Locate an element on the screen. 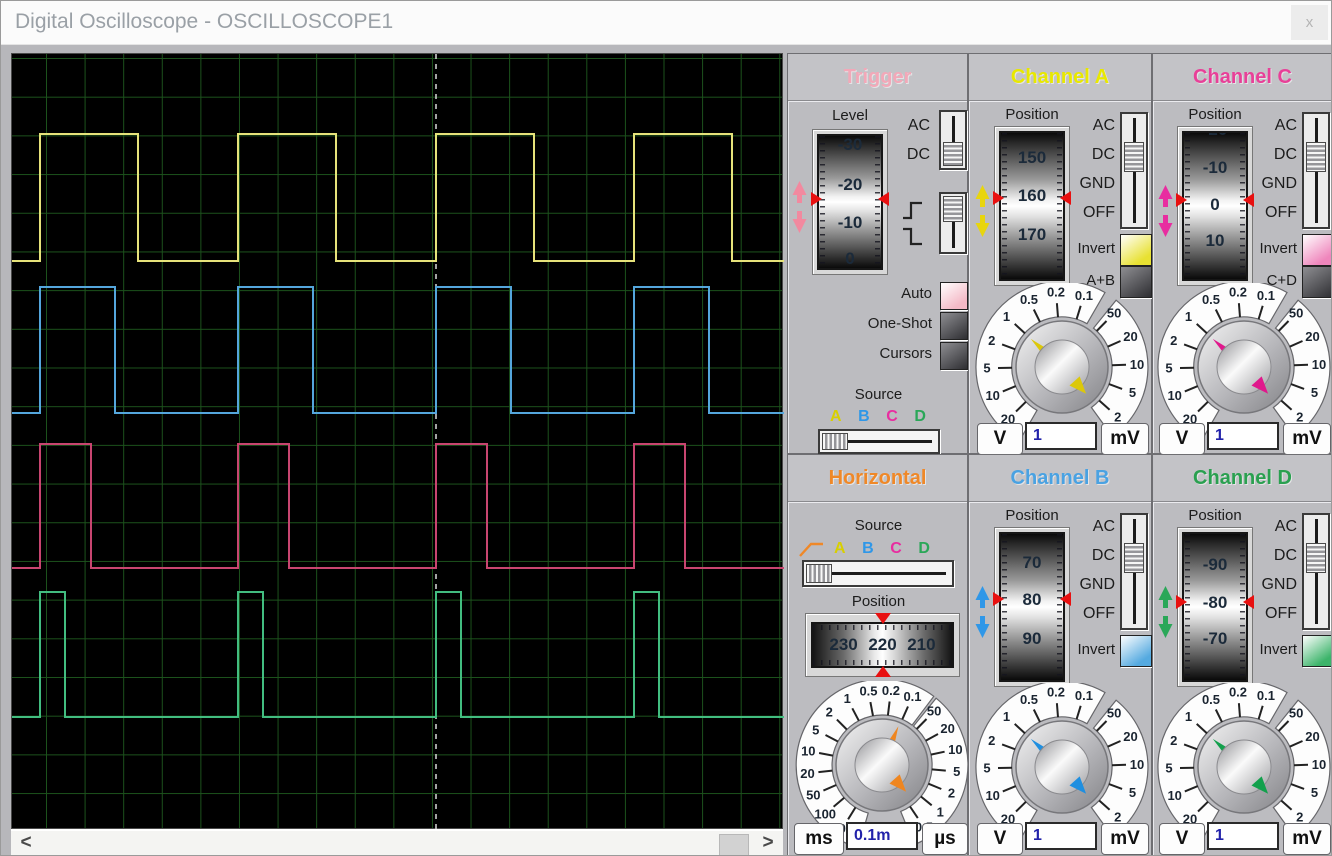 This screenshot has height=856, width=1332. channel-b-position-dial: 70 80 90 is located at coordinates (1032, 607).